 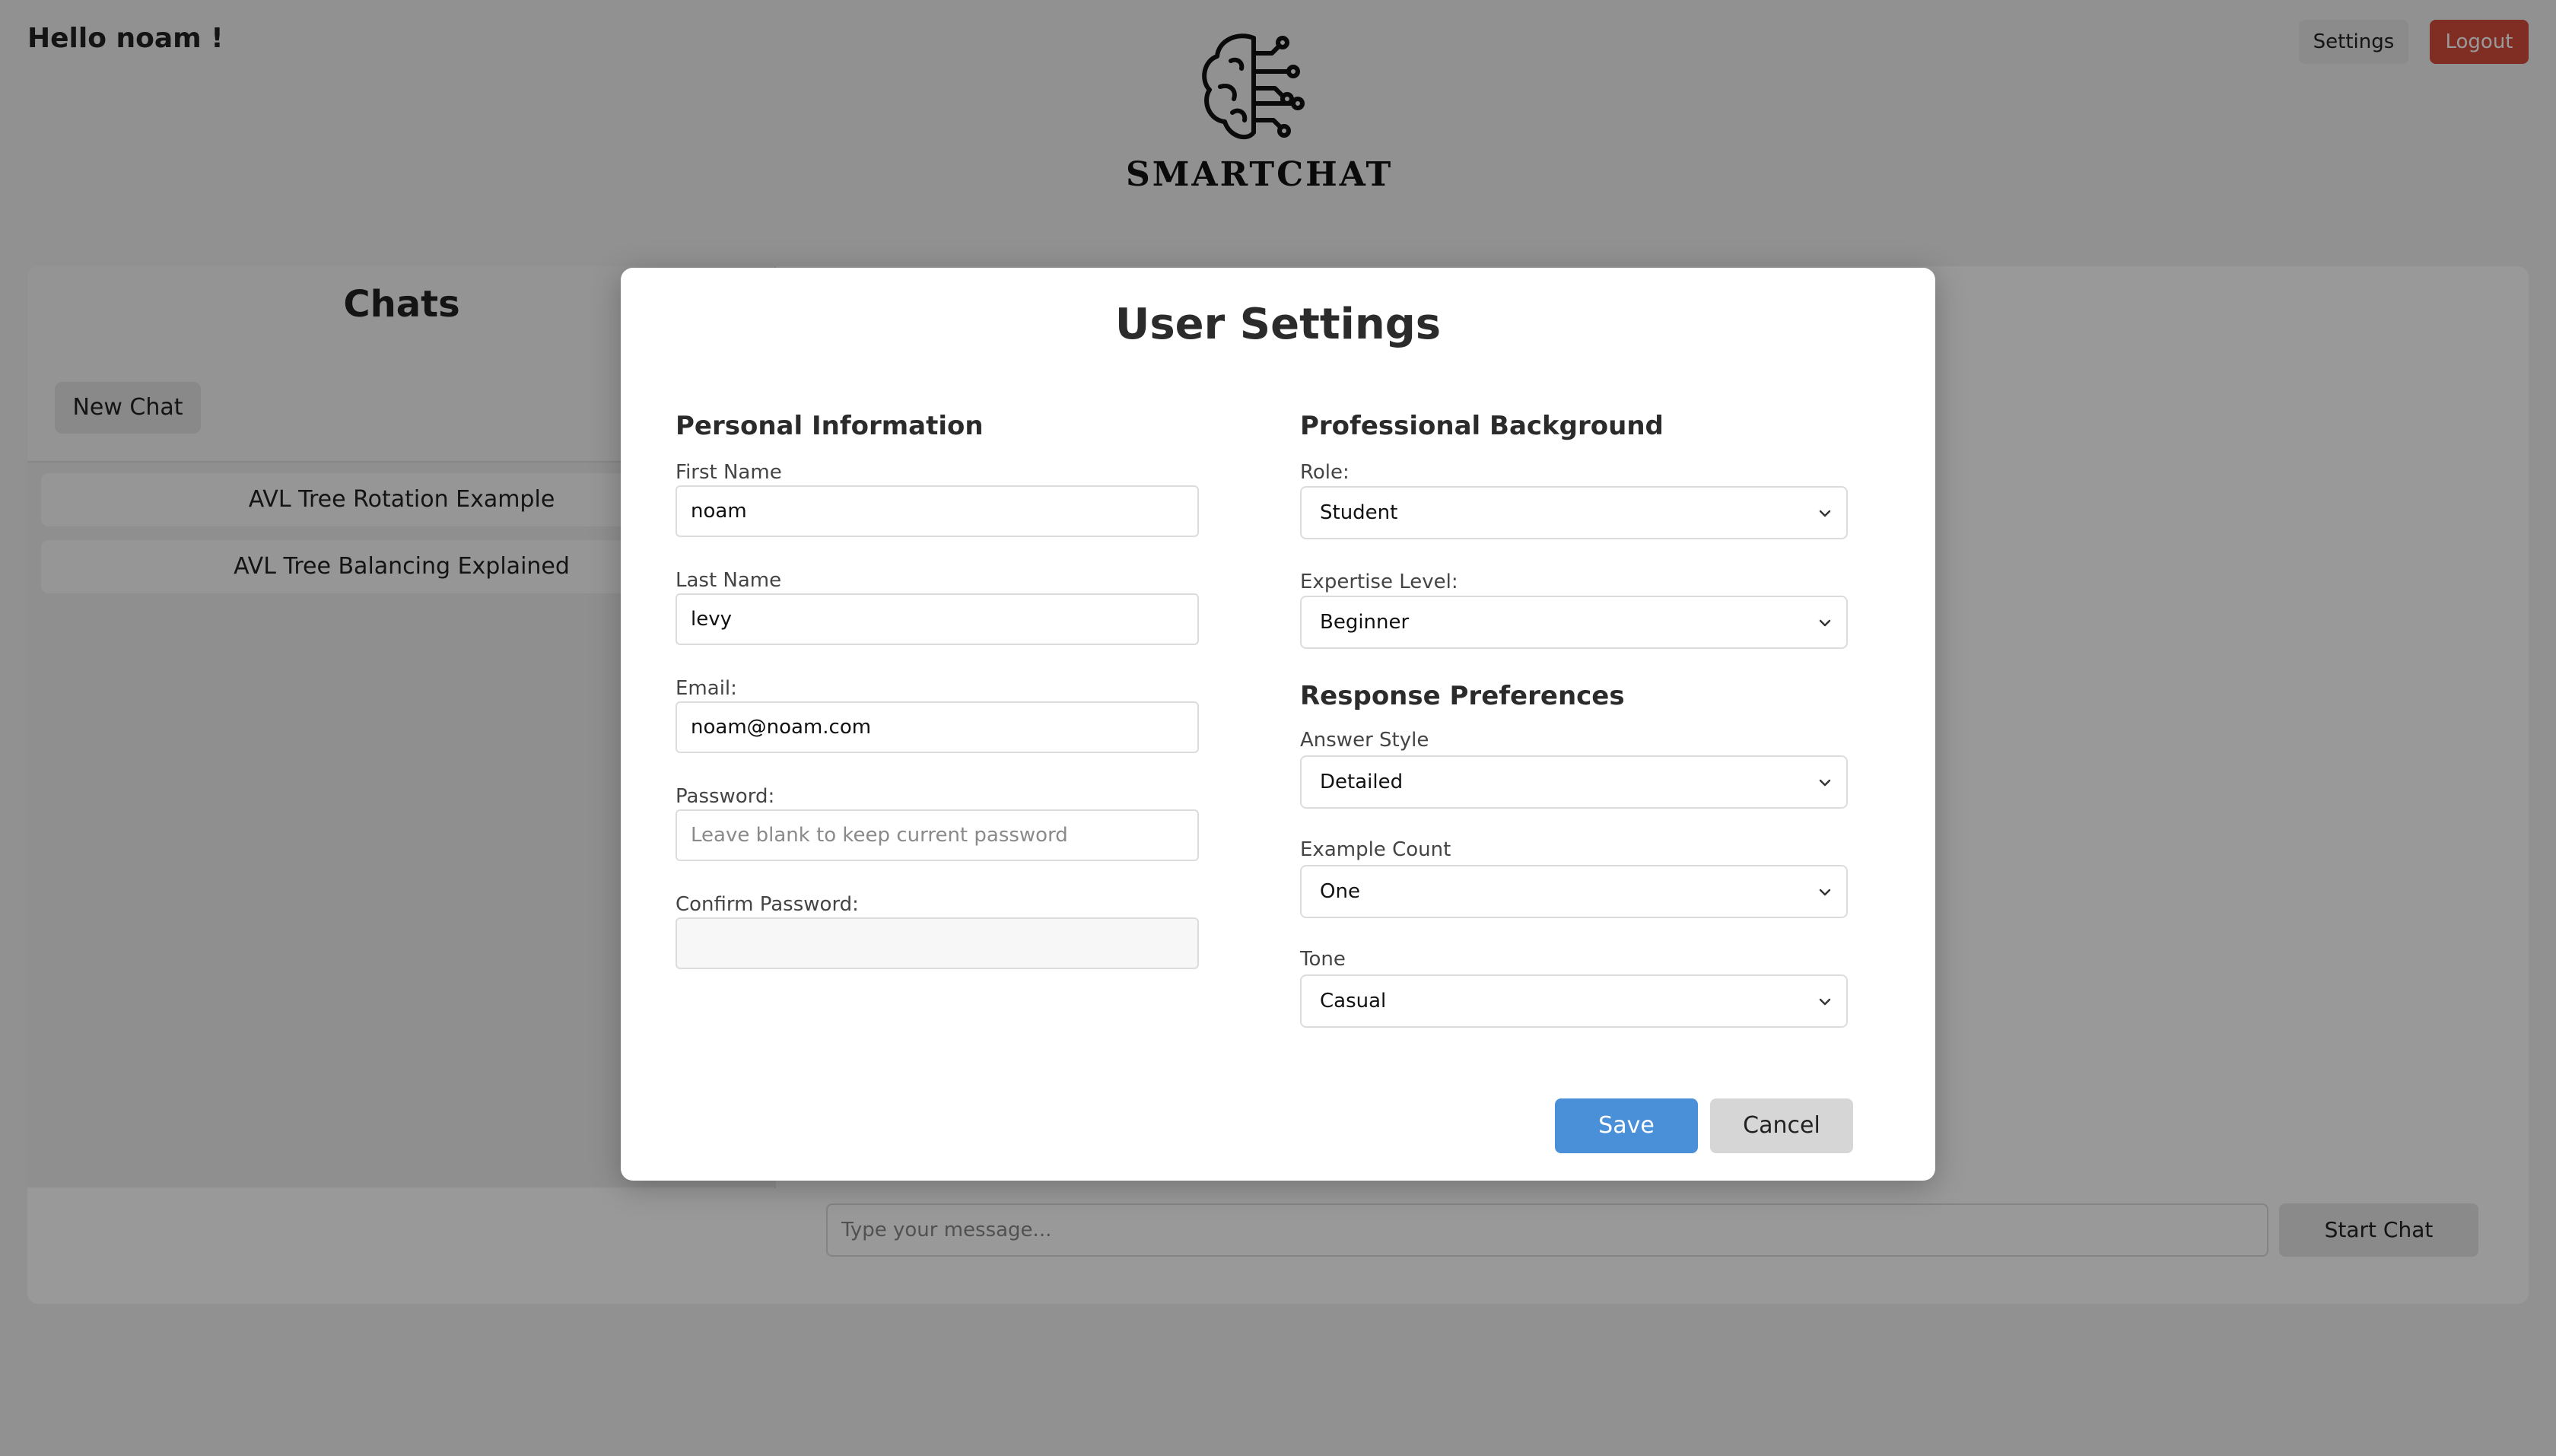 I want to click on expertise-select-value: Beginner, so click(x=1365, y=622).